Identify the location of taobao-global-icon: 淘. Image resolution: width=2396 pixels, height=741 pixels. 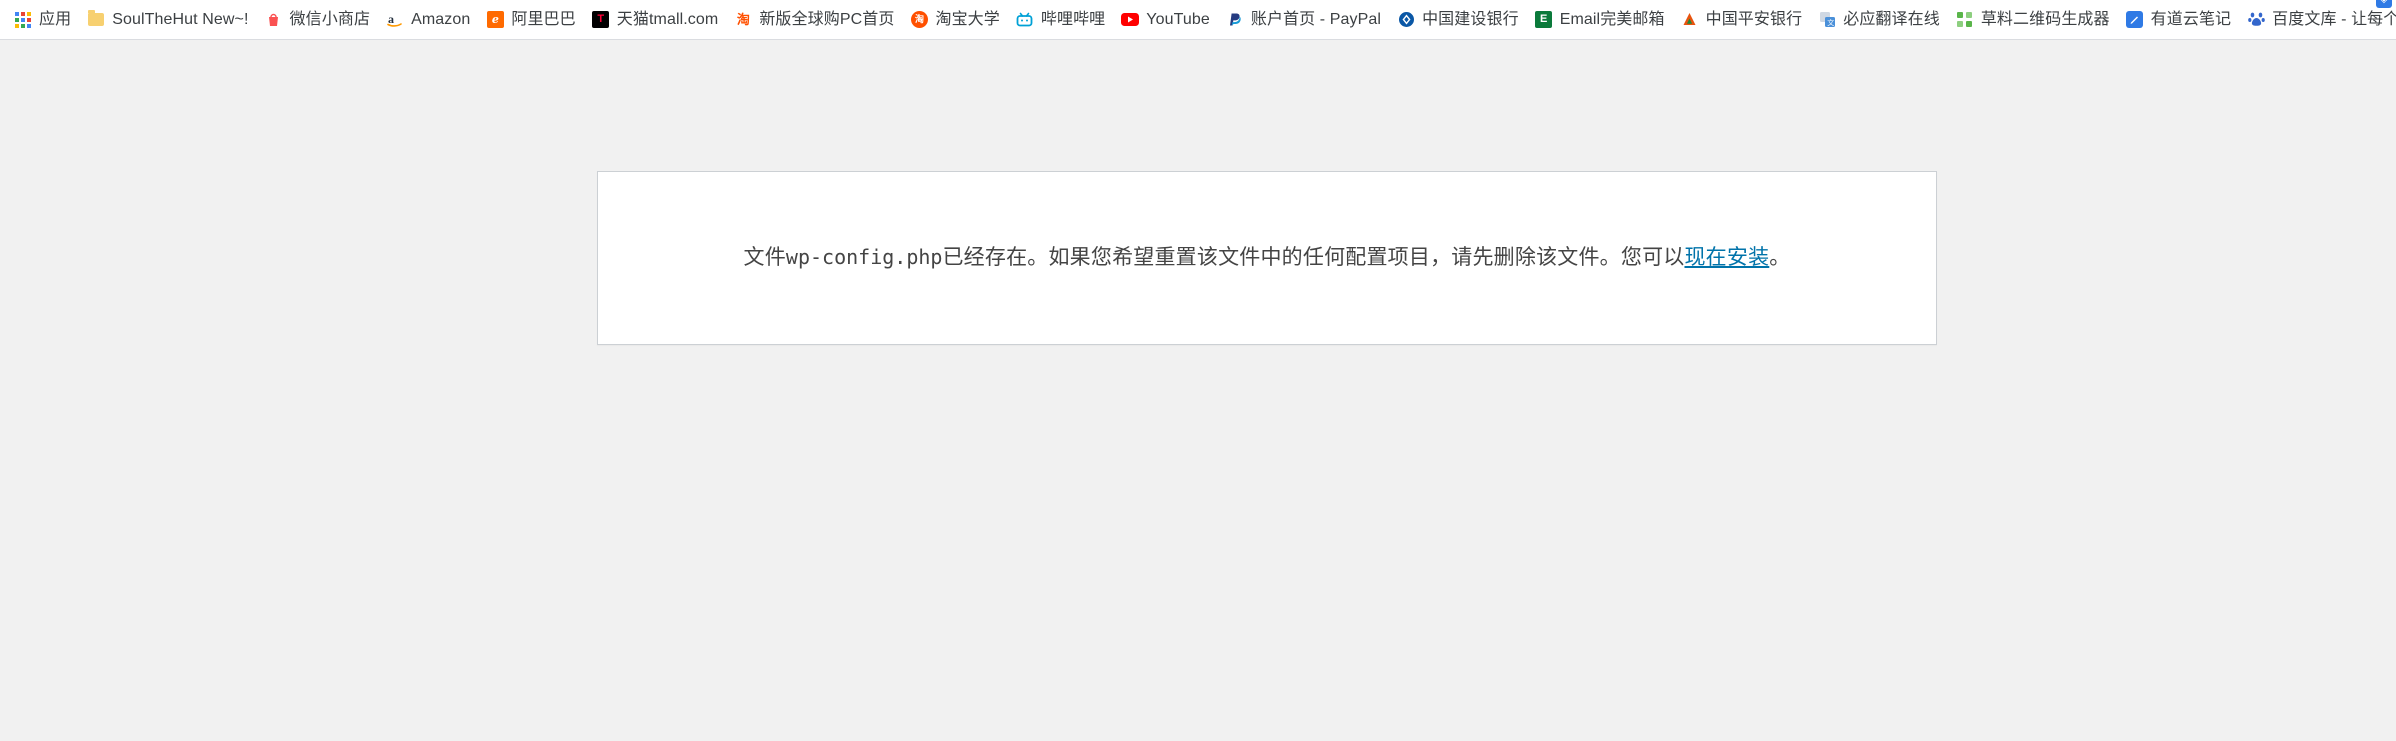
(743, 19).